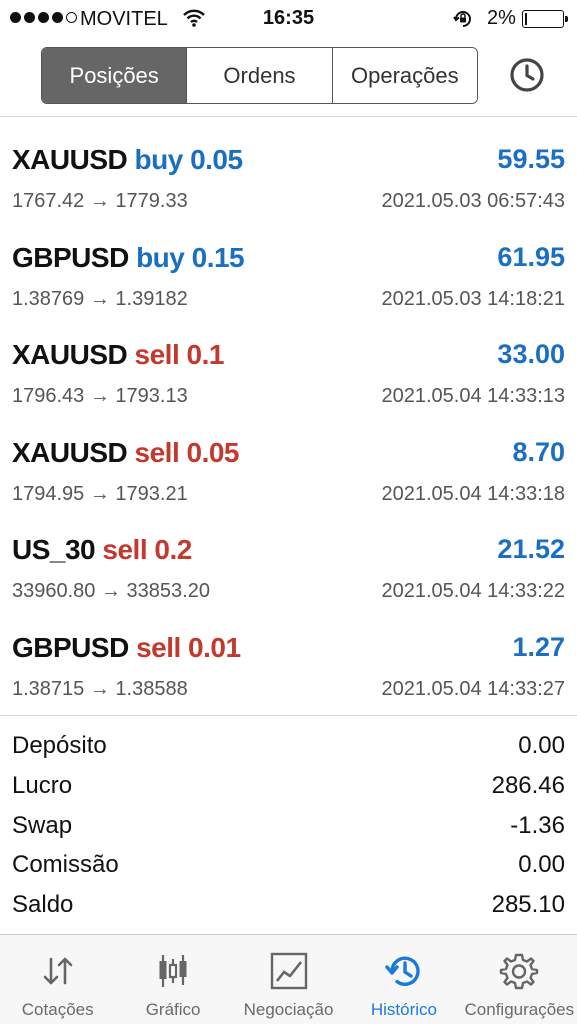  I want to click on deal-prices: 1794.95 → 1793.21, so click(100, 493).